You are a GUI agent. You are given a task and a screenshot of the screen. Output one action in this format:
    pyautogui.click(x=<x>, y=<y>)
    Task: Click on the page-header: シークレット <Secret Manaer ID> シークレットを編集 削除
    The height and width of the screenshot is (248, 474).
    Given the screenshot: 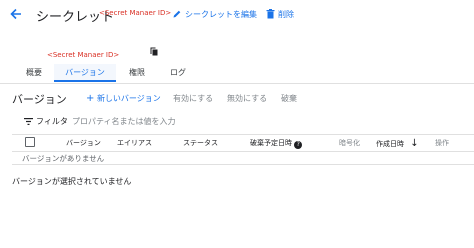 What is the action you would take?
    pyautogui.click(x=237, y=15)
    